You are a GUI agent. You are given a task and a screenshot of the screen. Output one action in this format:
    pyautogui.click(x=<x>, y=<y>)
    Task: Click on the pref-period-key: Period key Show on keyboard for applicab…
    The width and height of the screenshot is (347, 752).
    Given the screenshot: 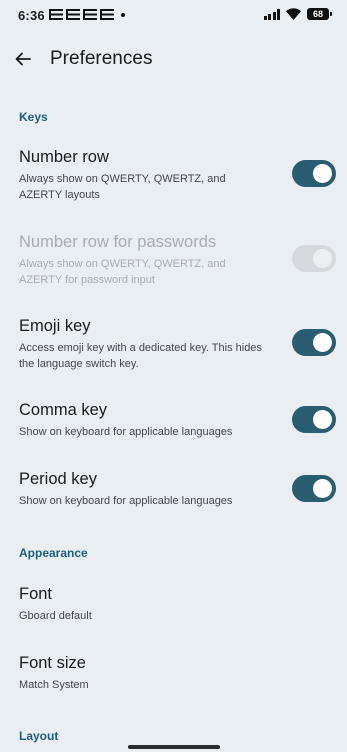 What is the action you would take?
    pyautogui.click(x=173, y=493)
    